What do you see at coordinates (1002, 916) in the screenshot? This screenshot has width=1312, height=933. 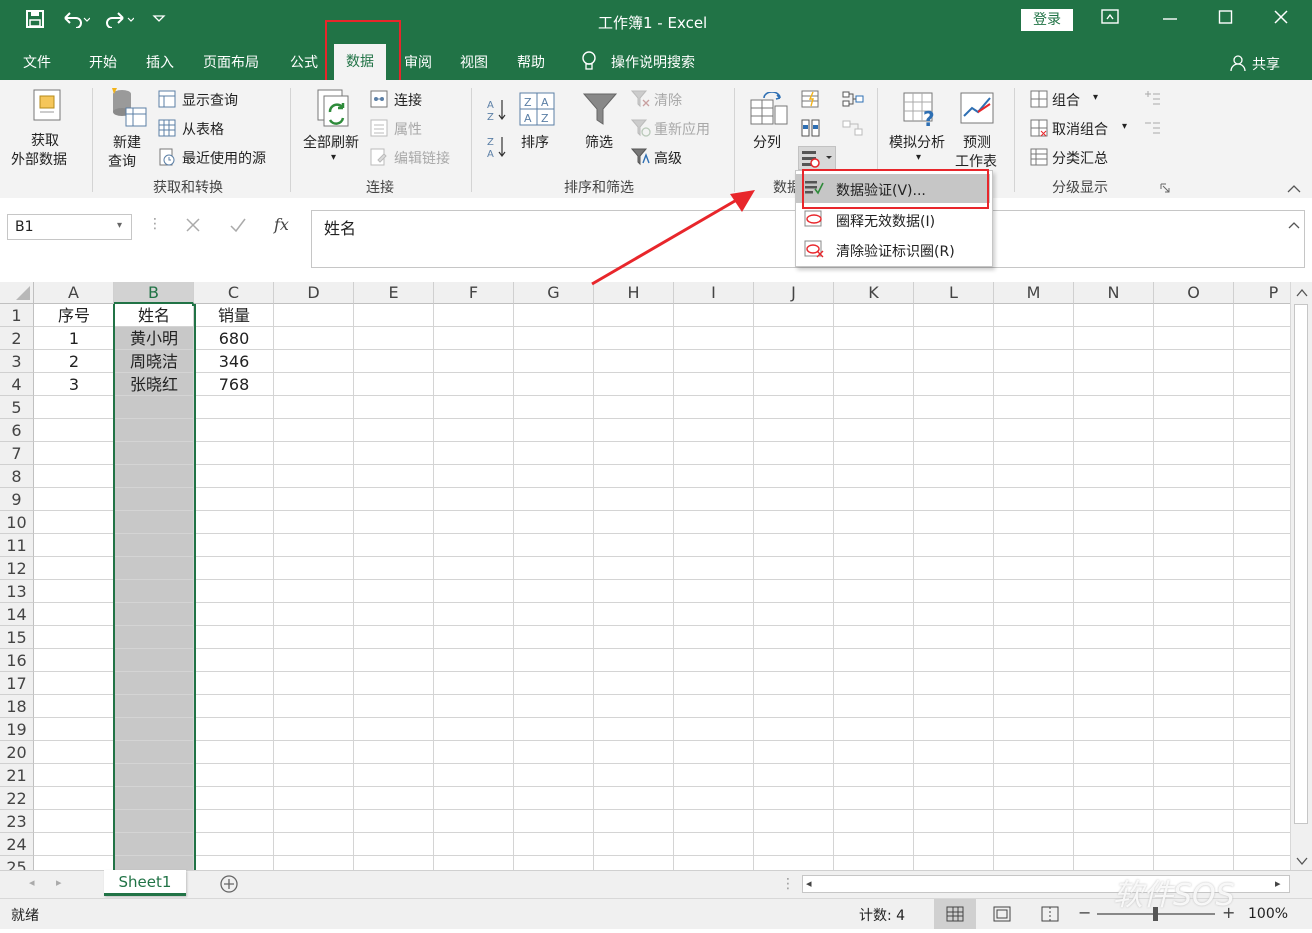 I see `page-layout-view-icon` at bounding box center [1002, 916].